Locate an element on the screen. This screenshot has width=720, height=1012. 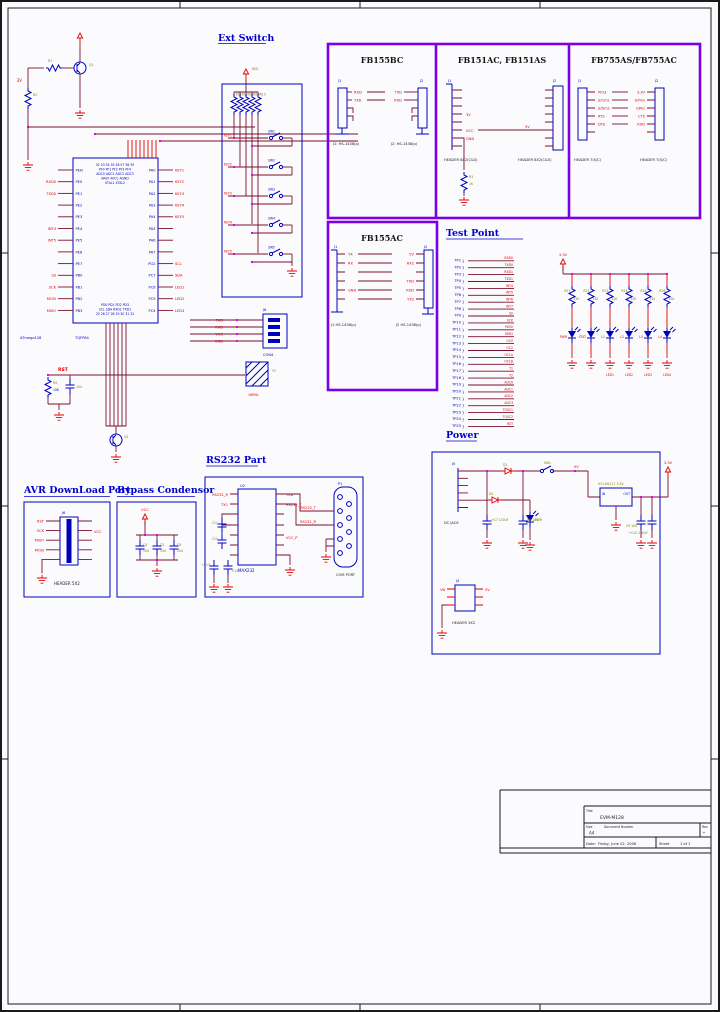
date-value: Friday, June 02, 2006 is located at coordinates (617, 844).